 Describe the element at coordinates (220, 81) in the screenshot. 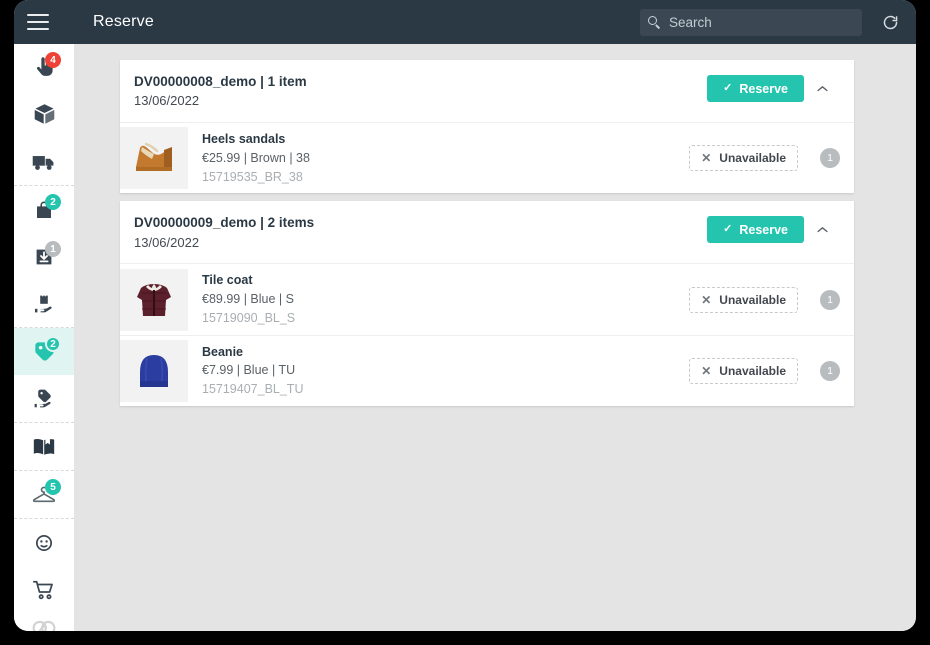

I see `order-title: DV00000008_demo | 1 item` at that location.